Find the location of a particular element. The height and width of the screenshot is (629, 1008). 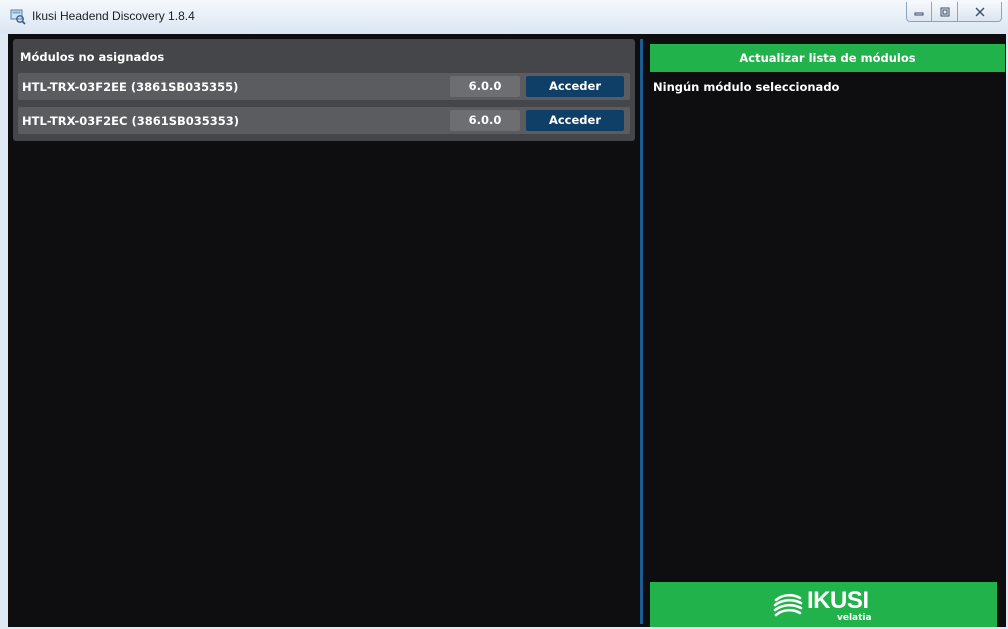

minimize-button is located at coordinates (919, 12).